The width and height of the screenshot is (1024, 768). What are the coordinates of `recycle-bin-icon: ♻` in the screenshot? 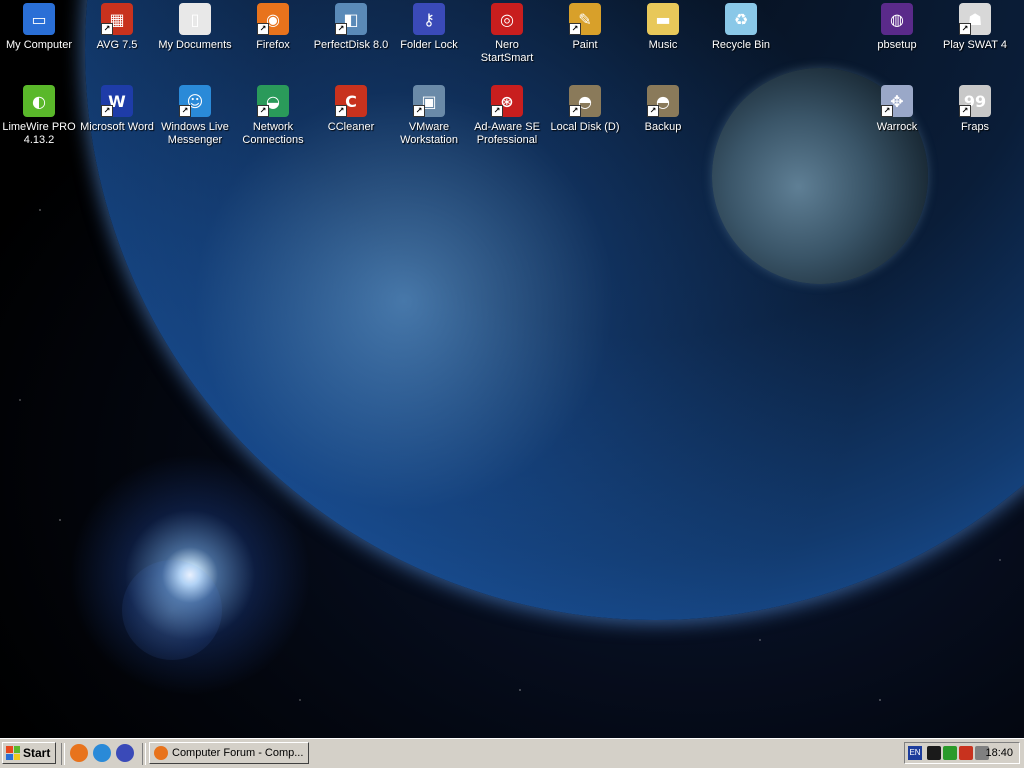 It's located at (741, 19).